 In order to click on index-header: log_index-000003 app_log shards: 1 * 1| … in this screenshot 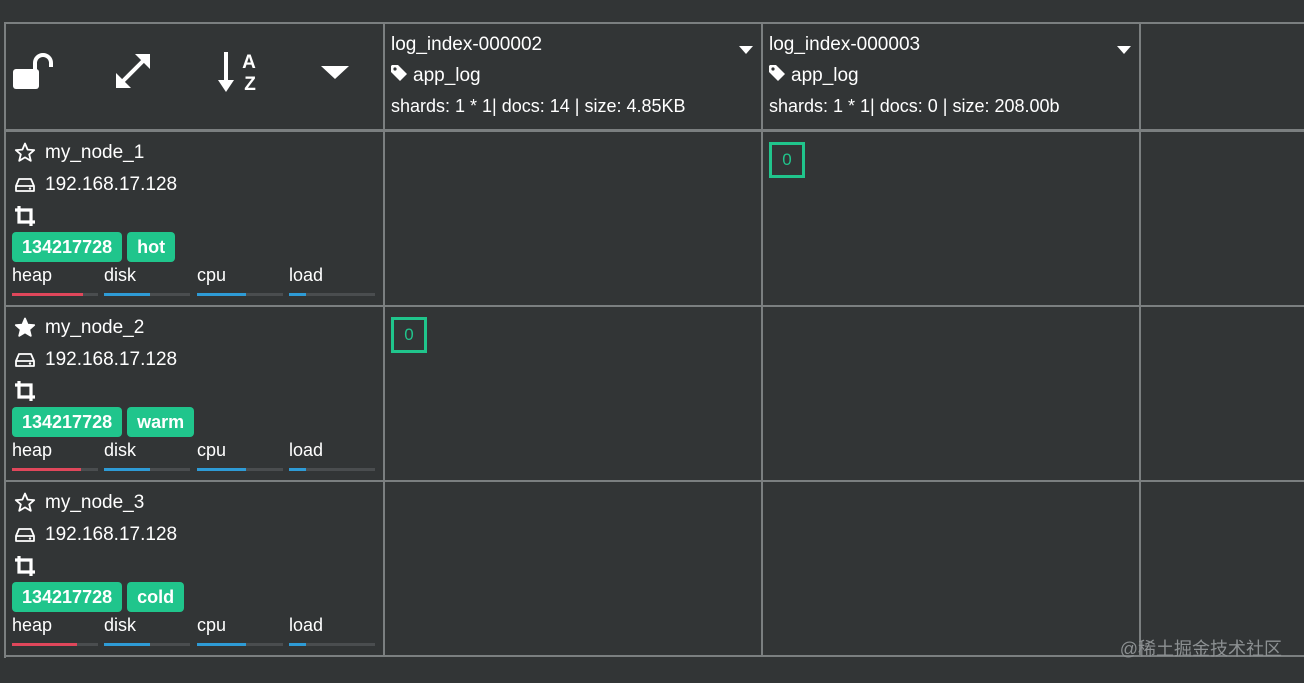, I will do `click(951, 76)`.